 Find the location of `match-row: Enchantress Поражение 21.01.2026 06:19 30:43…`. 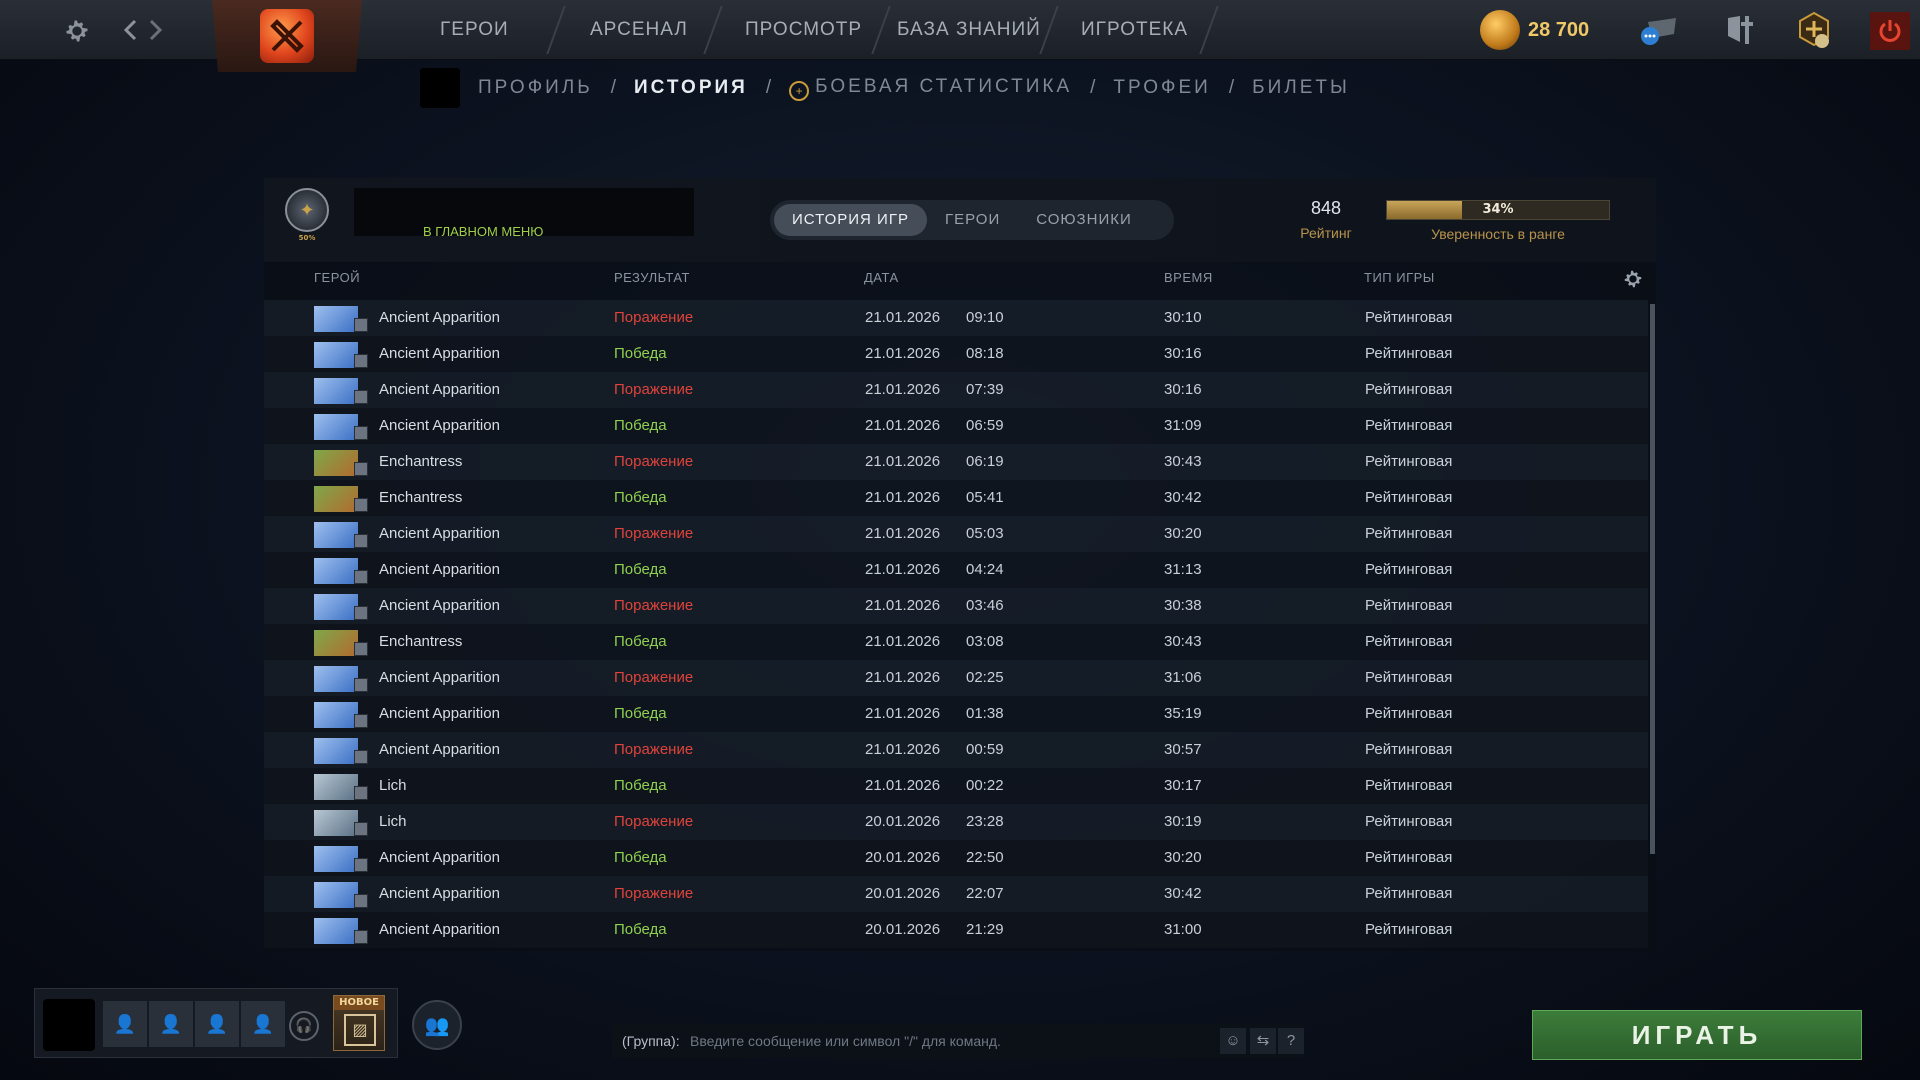

match-row: Enchantress Поражение 21.01.2026 06:19 30:43… is located at coordinates (956, 462).